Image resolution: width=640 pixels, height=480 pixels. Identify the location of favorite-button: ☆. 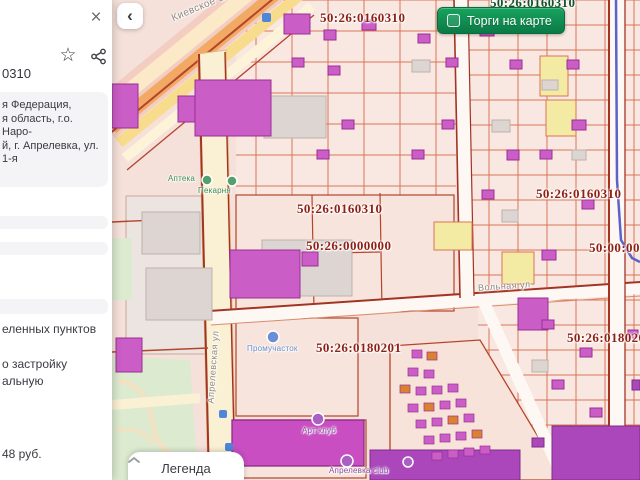
(68, 56).